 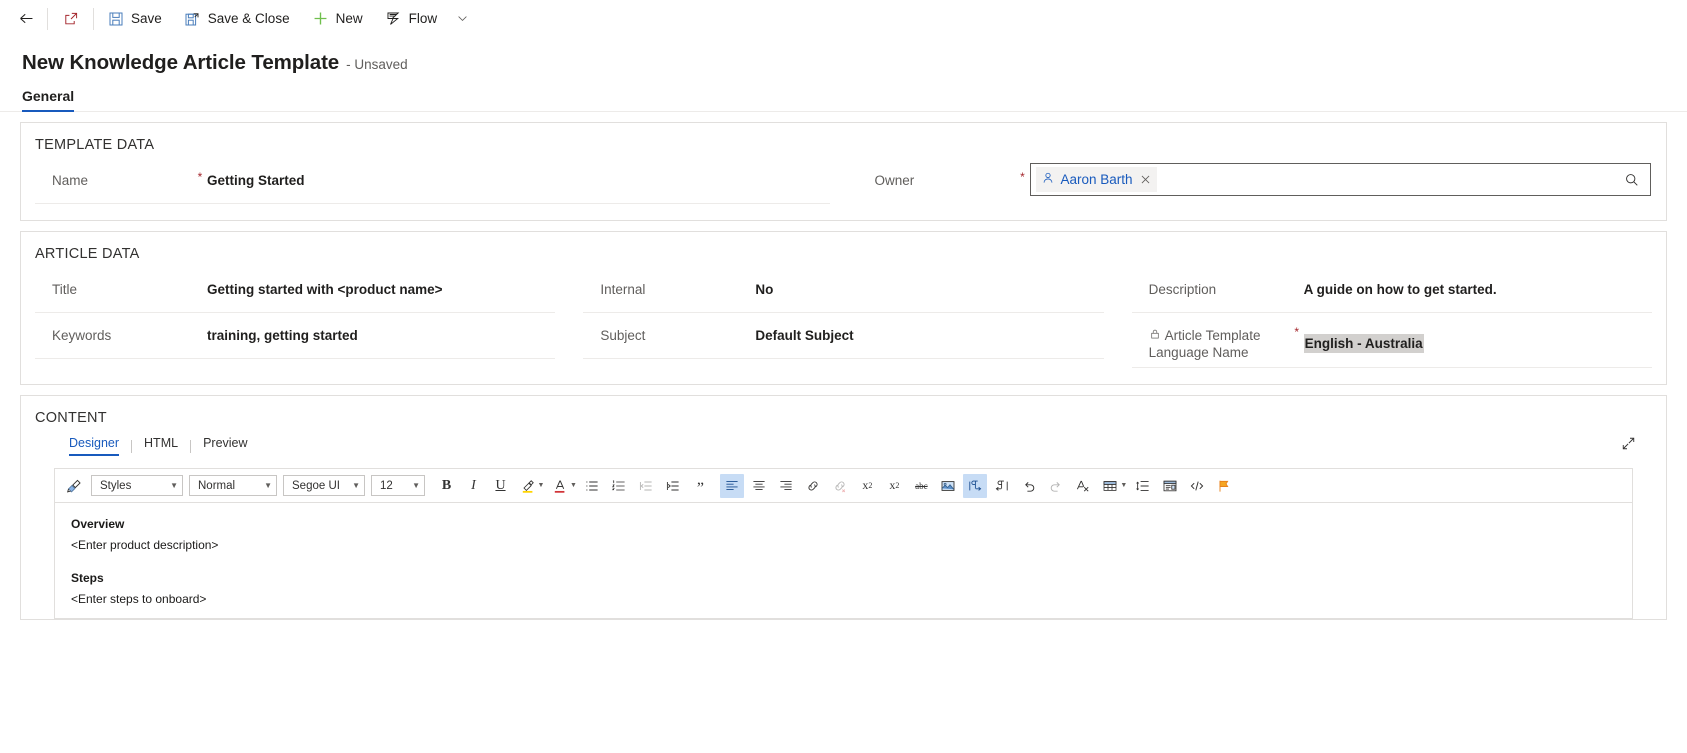 I want to click on command-bar: Save Save & Close New Flow, so click(x=843, y=18).